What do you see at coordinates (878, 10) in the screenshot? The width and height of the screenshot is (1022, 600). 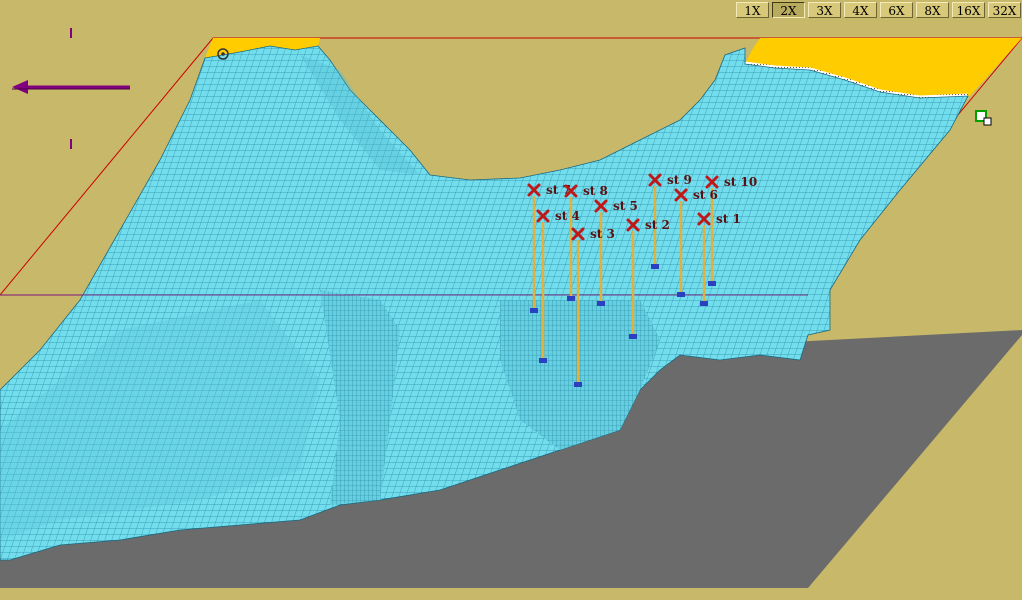 I see `zoom-toolbar: 1X 2X 3X 4X 6X 8X 16X 32X` at bounding box center [878, 10].